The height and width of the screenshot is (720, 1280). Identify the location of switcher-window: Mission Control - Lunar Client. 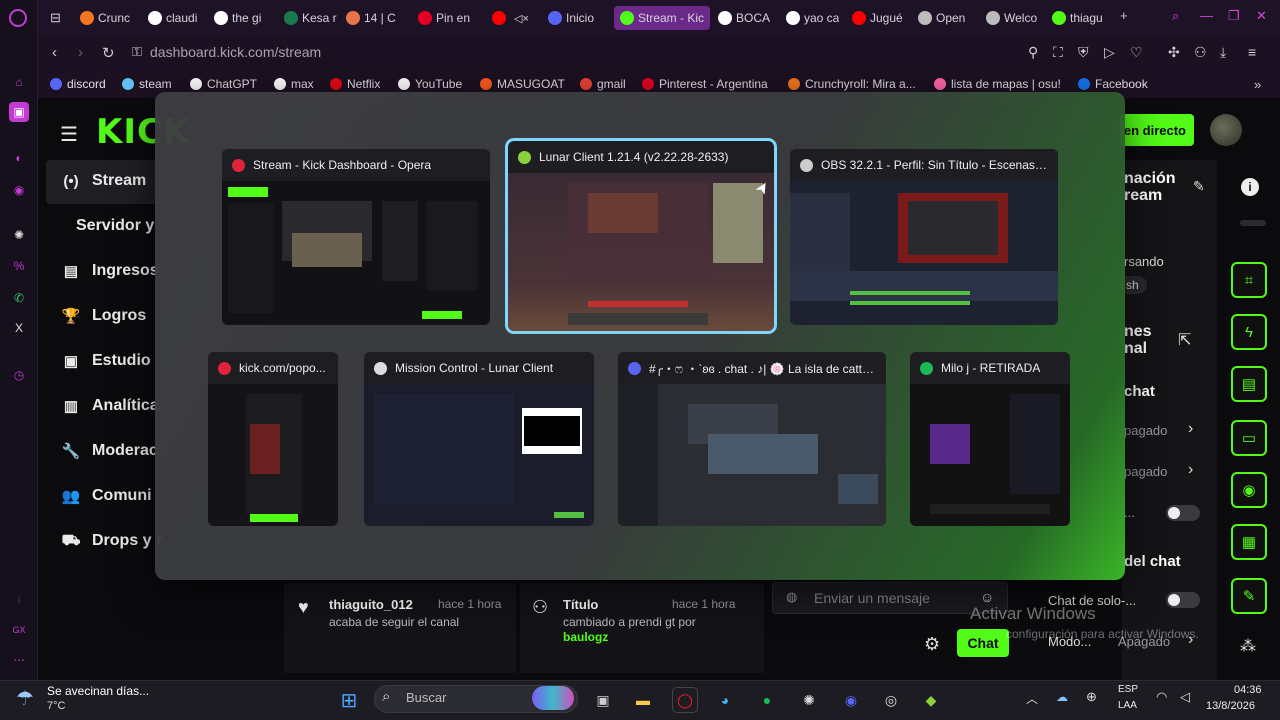
(479, 439).